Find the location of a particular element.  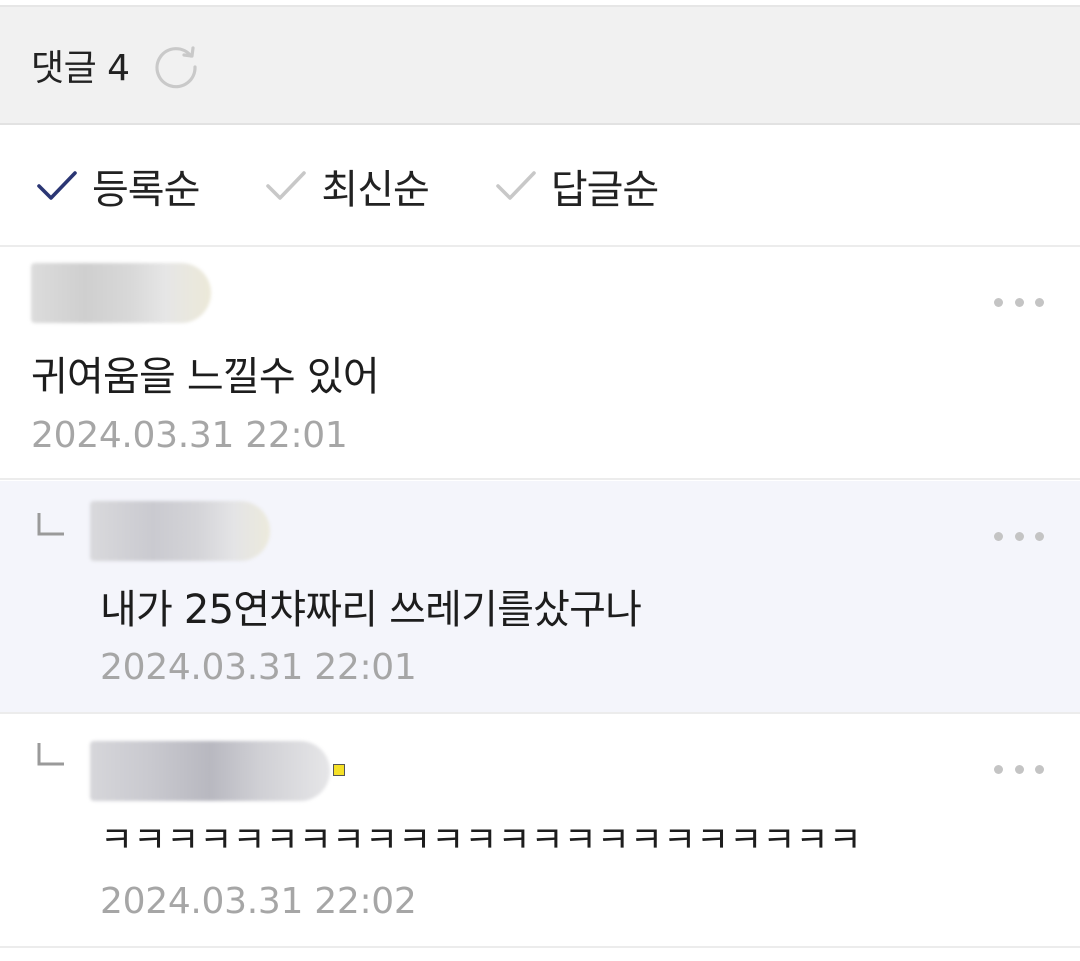

sort-option-registered: 등록순 is located at coordinates (118, 186).